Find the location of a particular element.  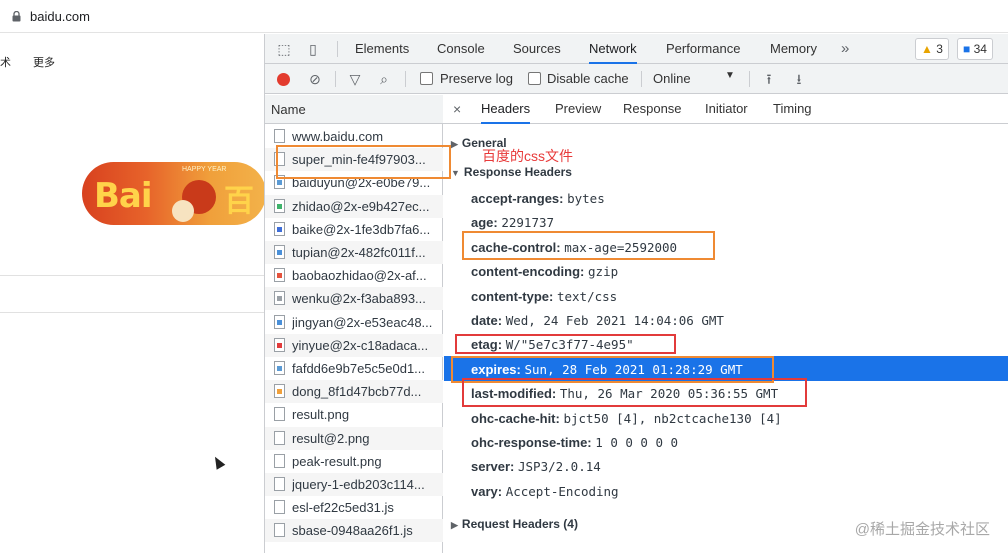

tab-performance: Performance is located at coordinates (703, 49).